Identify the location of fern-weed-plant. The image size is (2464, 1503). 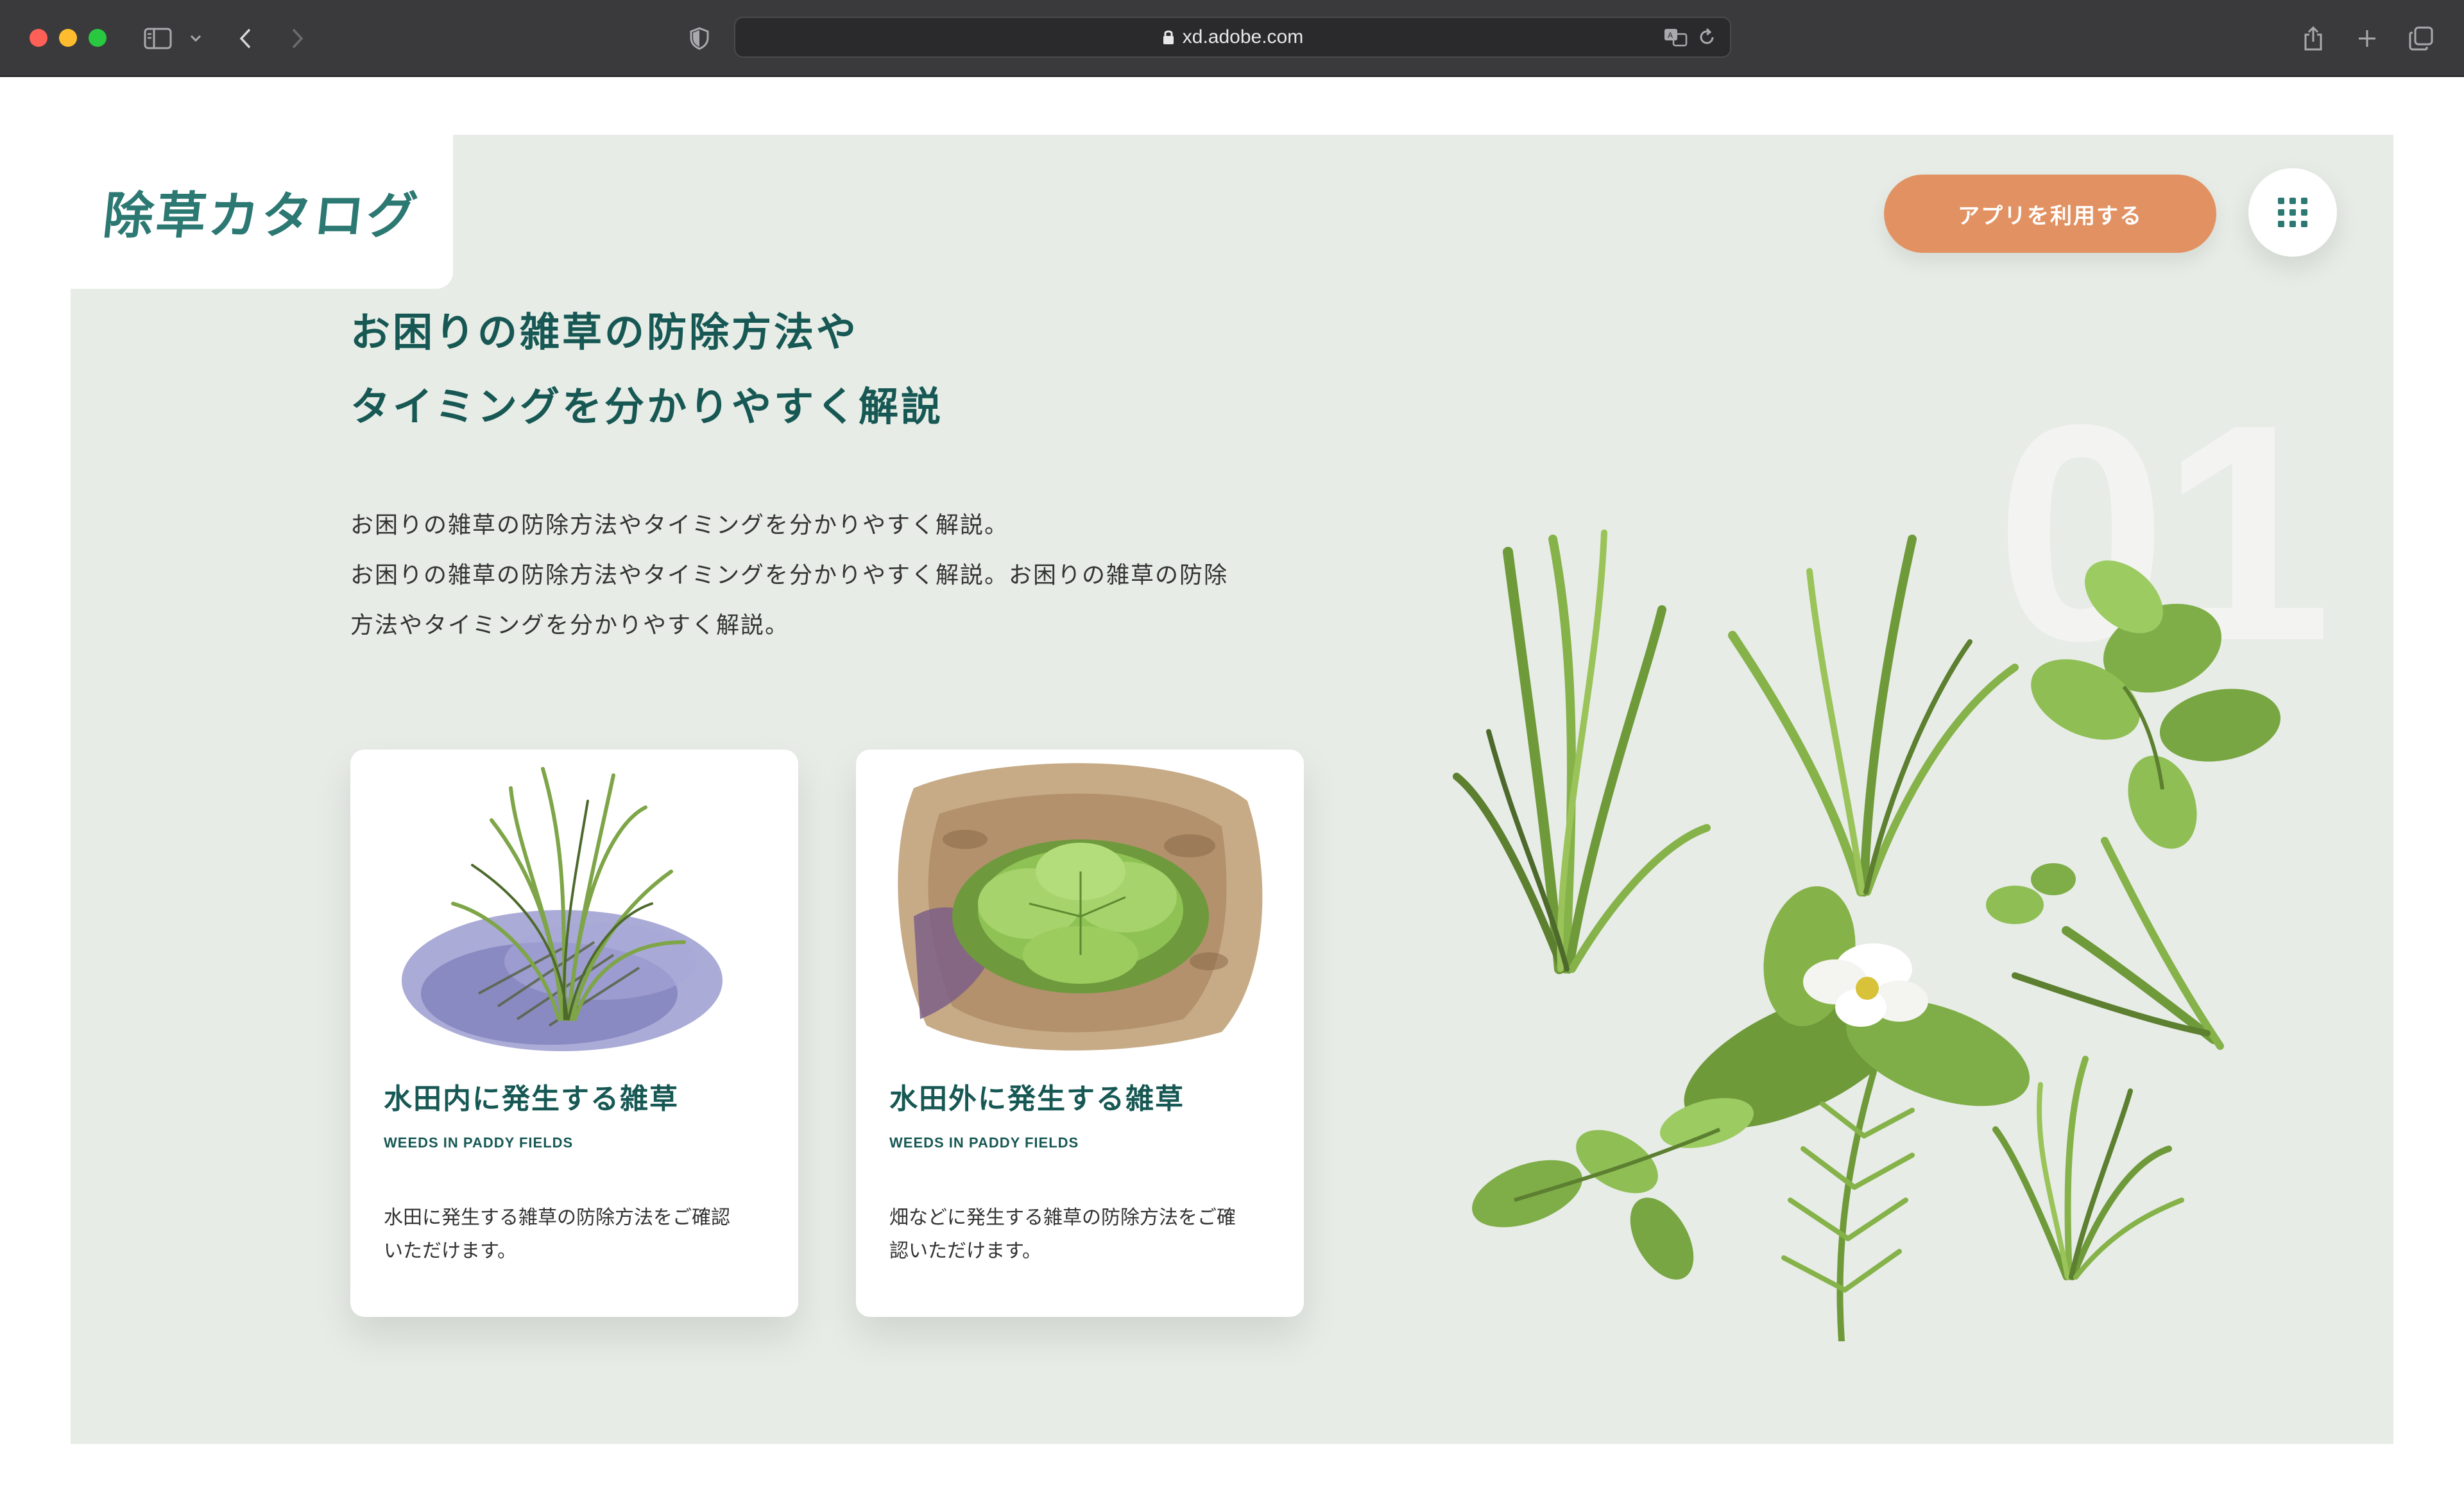
(1848, 1205).